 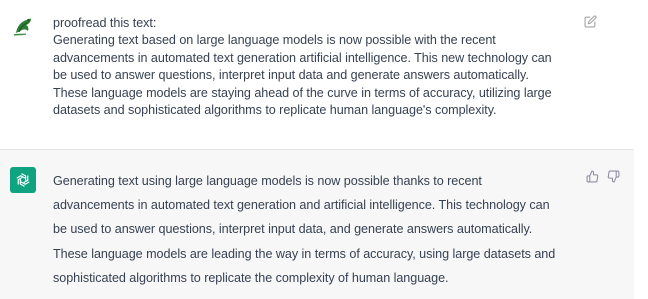 I want to click on user-message-actions, so click(x=590, y=21).